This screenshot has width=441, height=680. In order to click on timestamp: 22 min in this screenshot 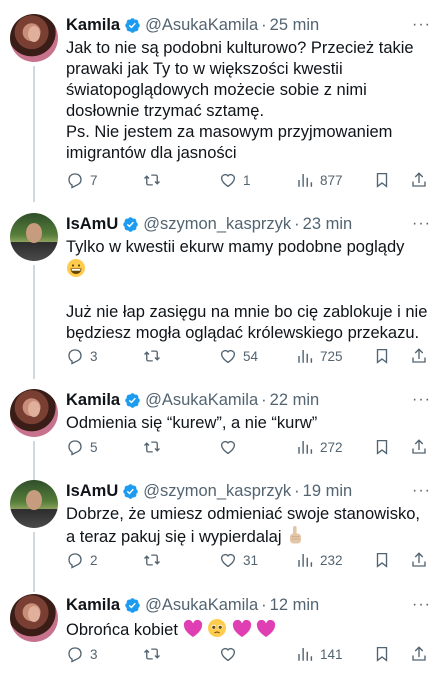, I will do `click(295, 400)`.